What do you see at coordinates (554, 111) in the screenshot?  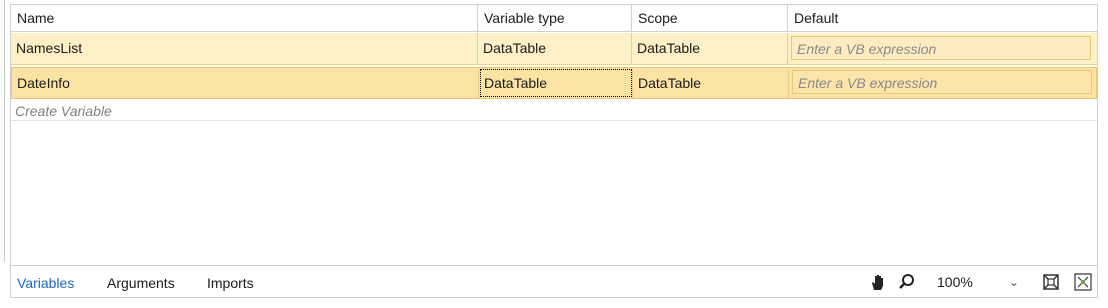 I see `create-variable-row: Create Variable` at bounding box center [554, 111].